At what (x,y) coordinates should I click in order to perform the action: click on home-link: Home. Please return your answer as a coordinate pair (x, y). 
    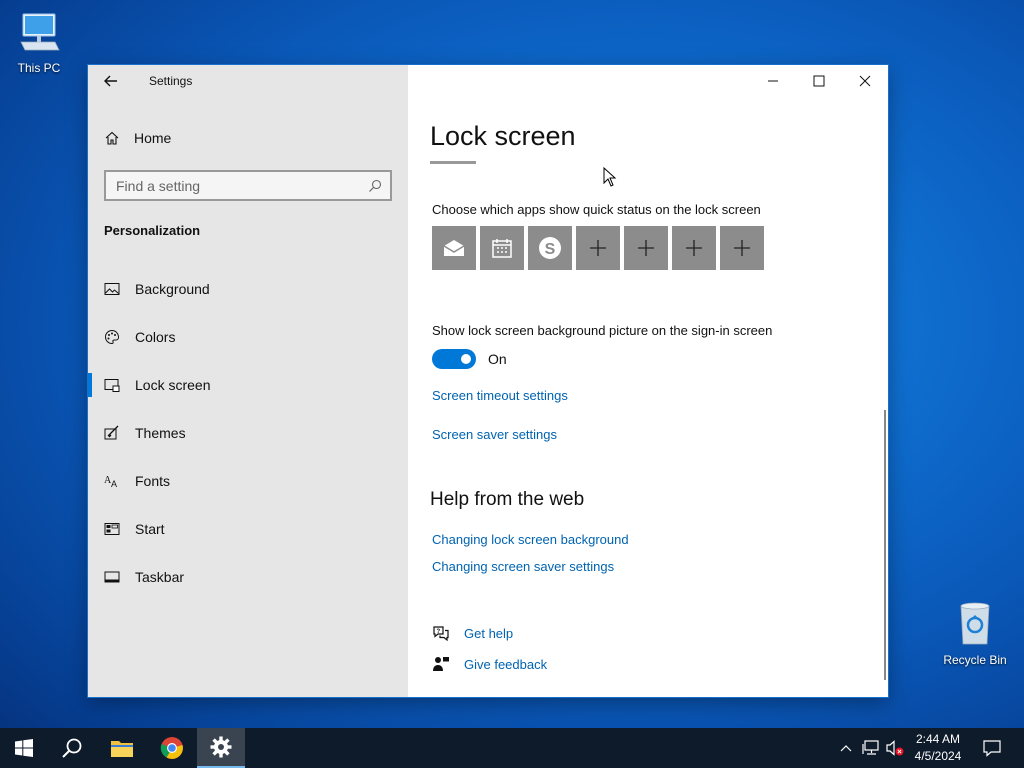
    Looking at the image, I should click on (137, 138).